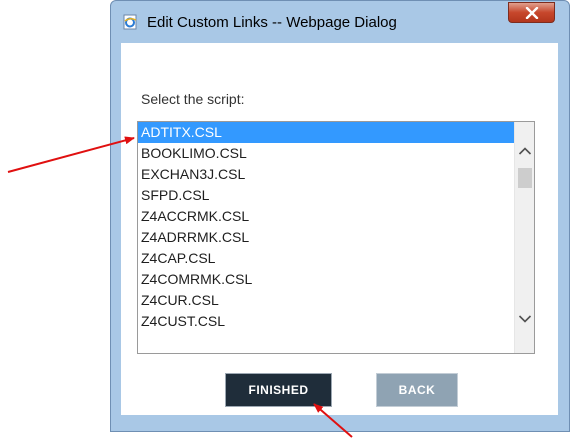 The width and height of the screenshot is (573, 442). Describe the element at coordinates (327, 237) in the screenshot. I see `list-item: Z4ADRRMK.CSL` at that location.